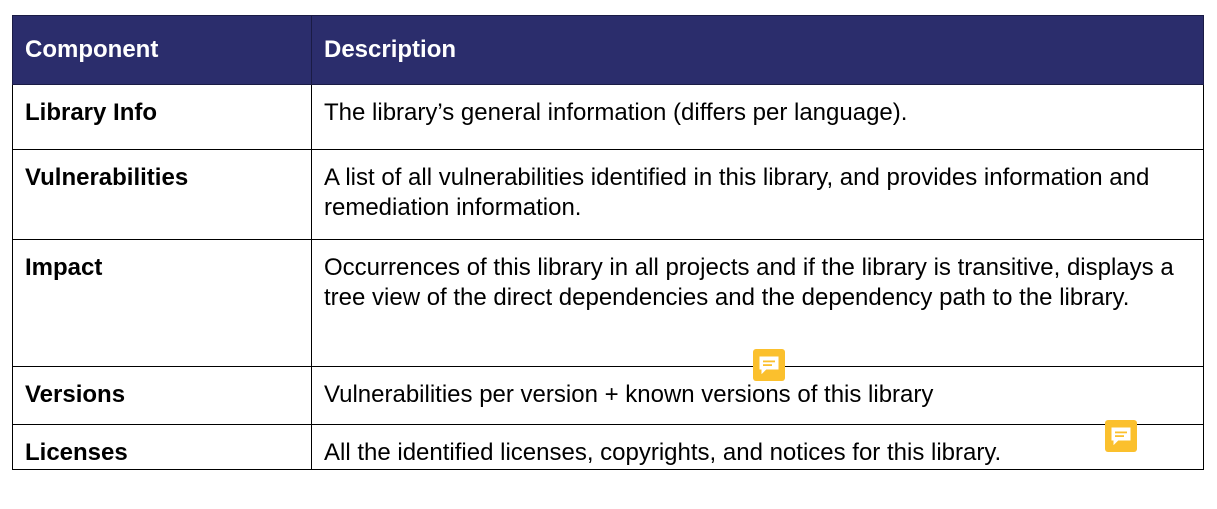 This screenshot has height=509, width=1217. Describe the element at coordinates (162, 194) in the screenshot. I see `component-cell: Vulnerabilities` at that location.